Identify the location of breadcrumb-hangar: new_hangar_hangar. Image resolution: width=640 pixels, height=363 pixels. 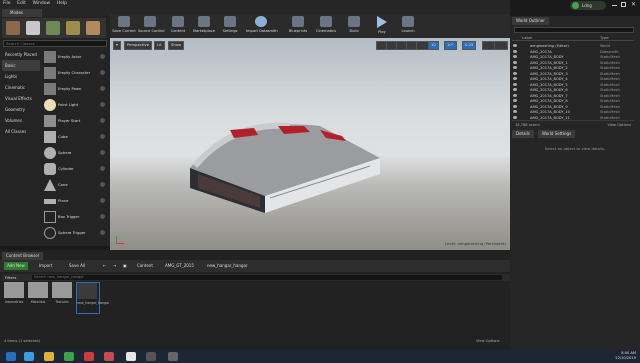
(227, 266).